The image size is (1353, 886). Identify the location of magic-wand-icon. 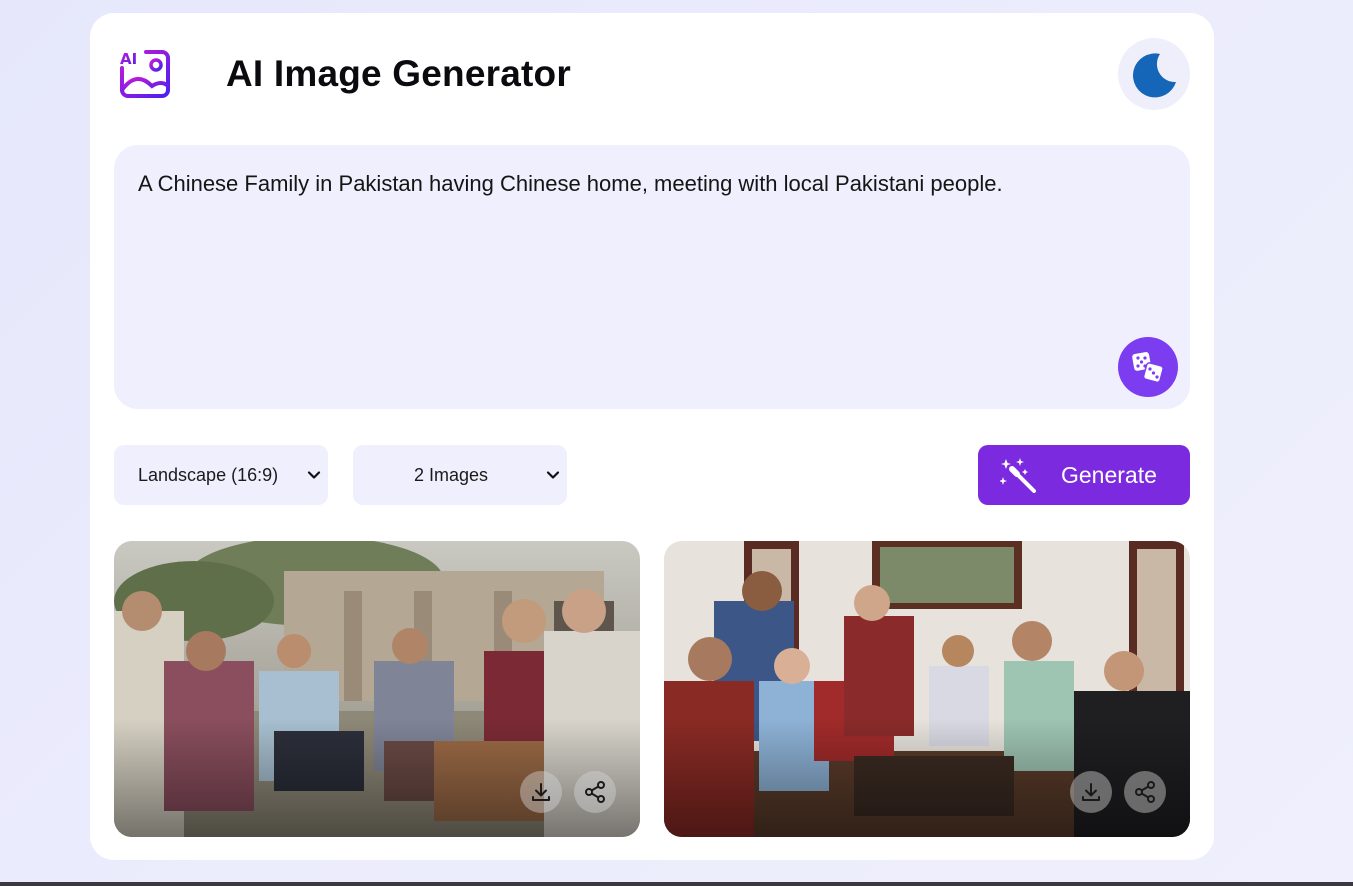
(1018, 475).